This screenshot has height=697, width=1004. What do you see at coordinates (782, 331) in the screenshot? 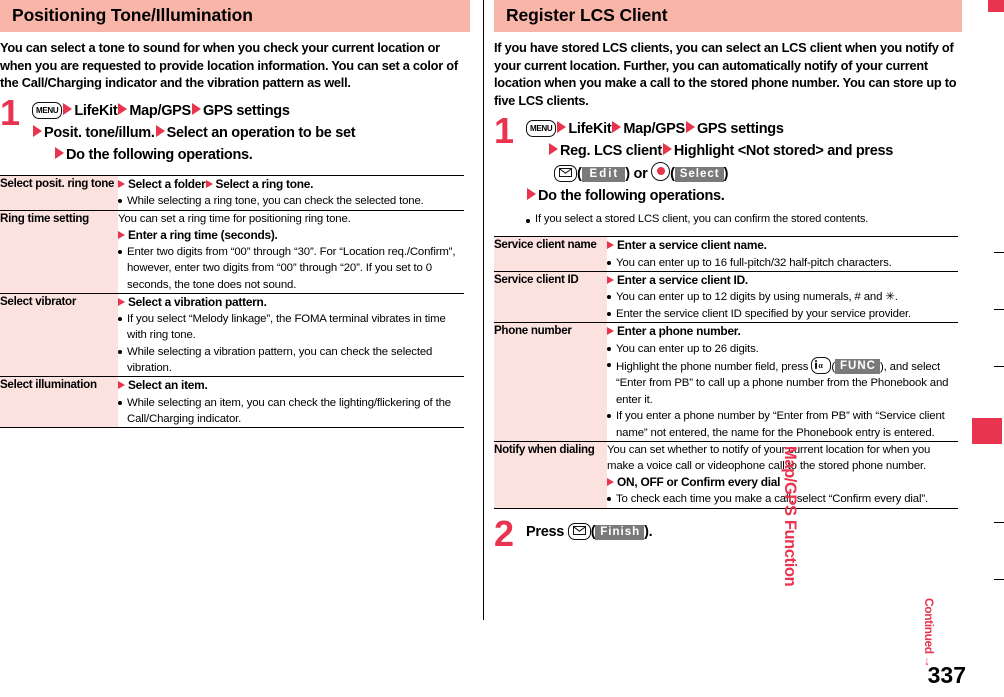
I see `row-bold-steps: Enter a phone number.` at bounding box center [782, 331].